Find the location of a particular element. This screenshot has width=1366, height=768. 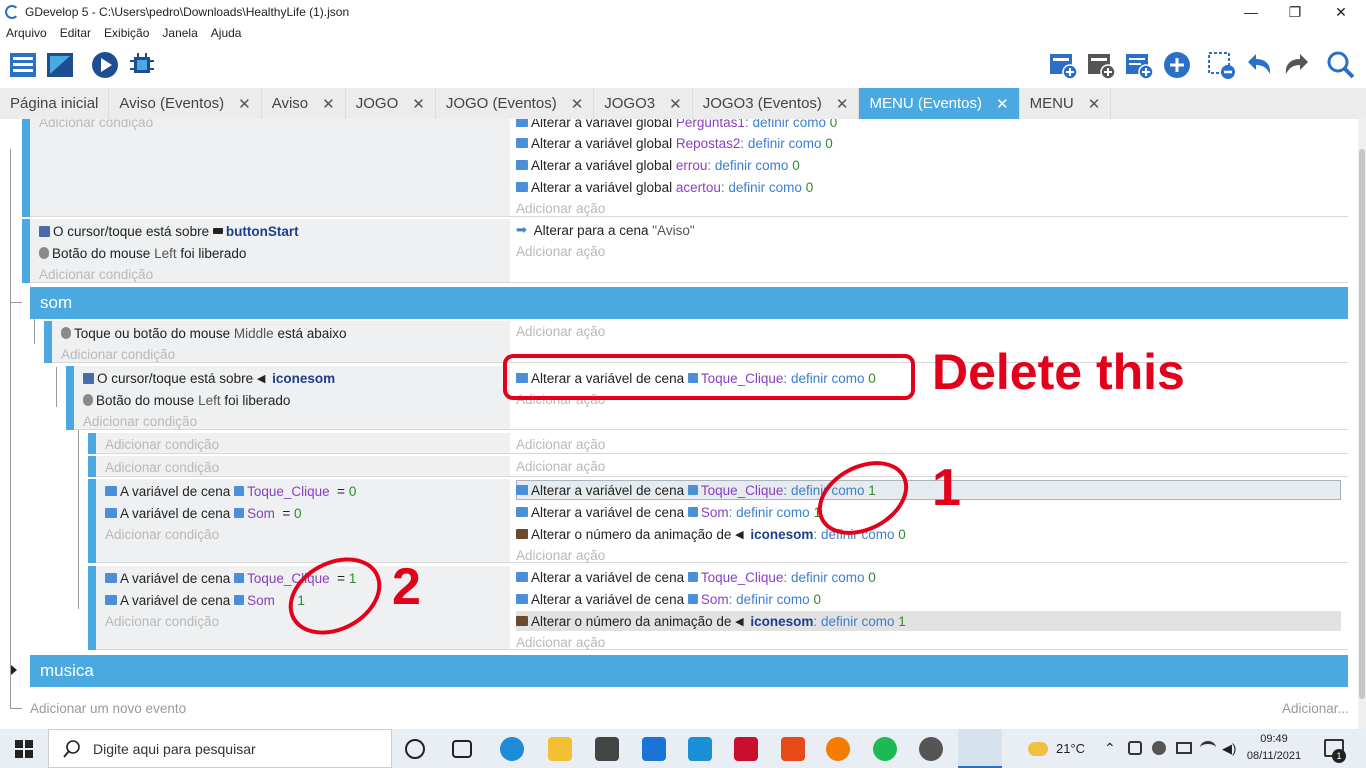

tab-jogo3: JOGO3 ✕ is located at coordinates (643, 103).